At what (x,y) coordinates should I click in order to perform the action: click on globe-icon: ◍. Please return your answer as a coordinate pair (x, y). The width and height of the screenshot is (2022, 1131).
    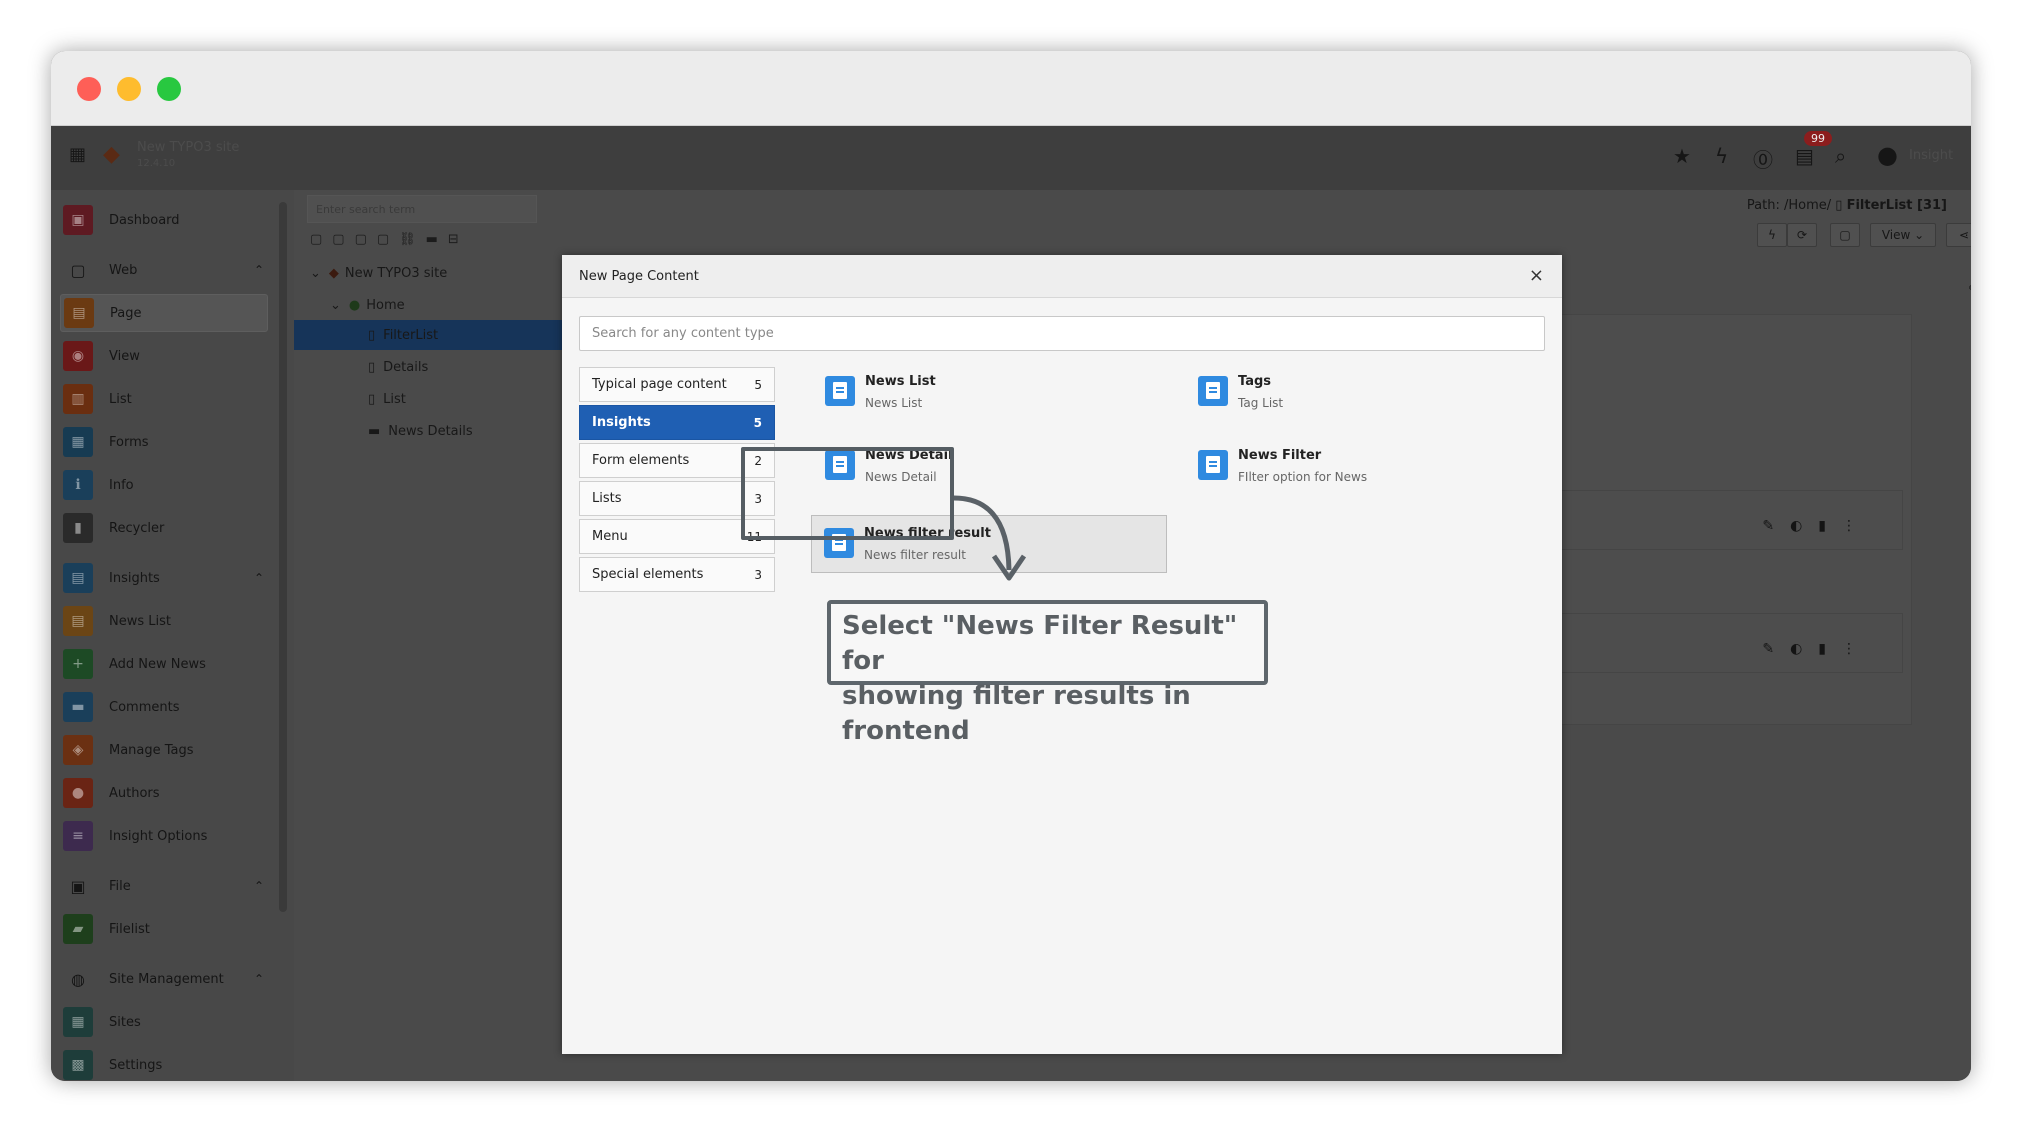
    Looking at the image, I should click on (78, 979).